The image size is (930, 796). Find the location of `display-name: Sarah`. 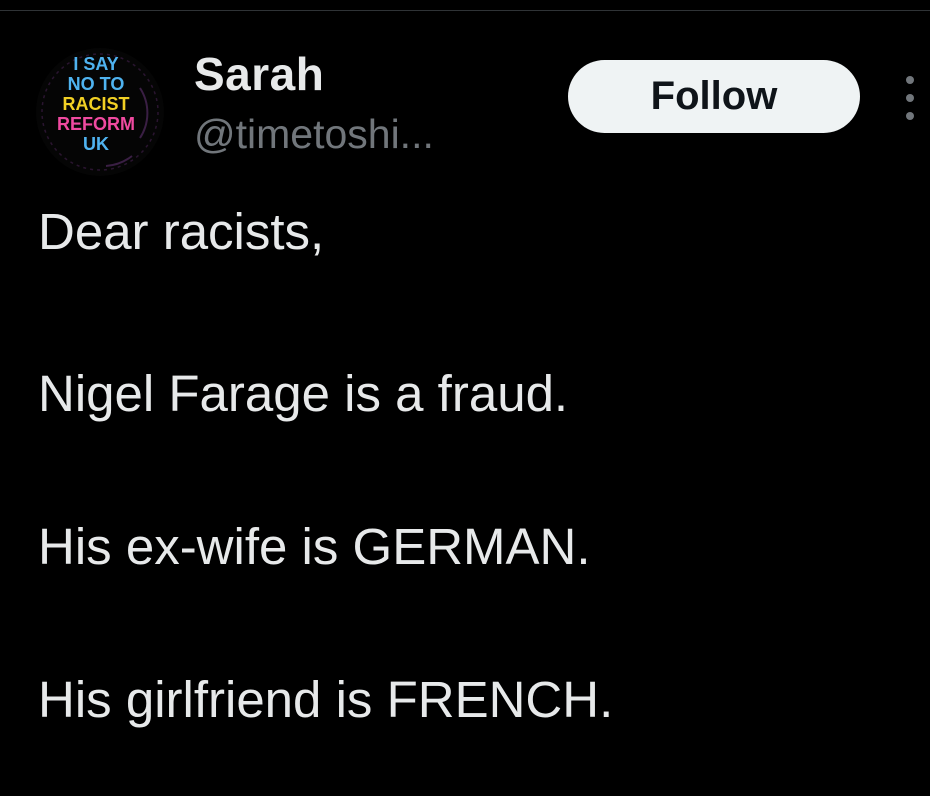

display-name: Sarah is located at coordinates (259, 74).